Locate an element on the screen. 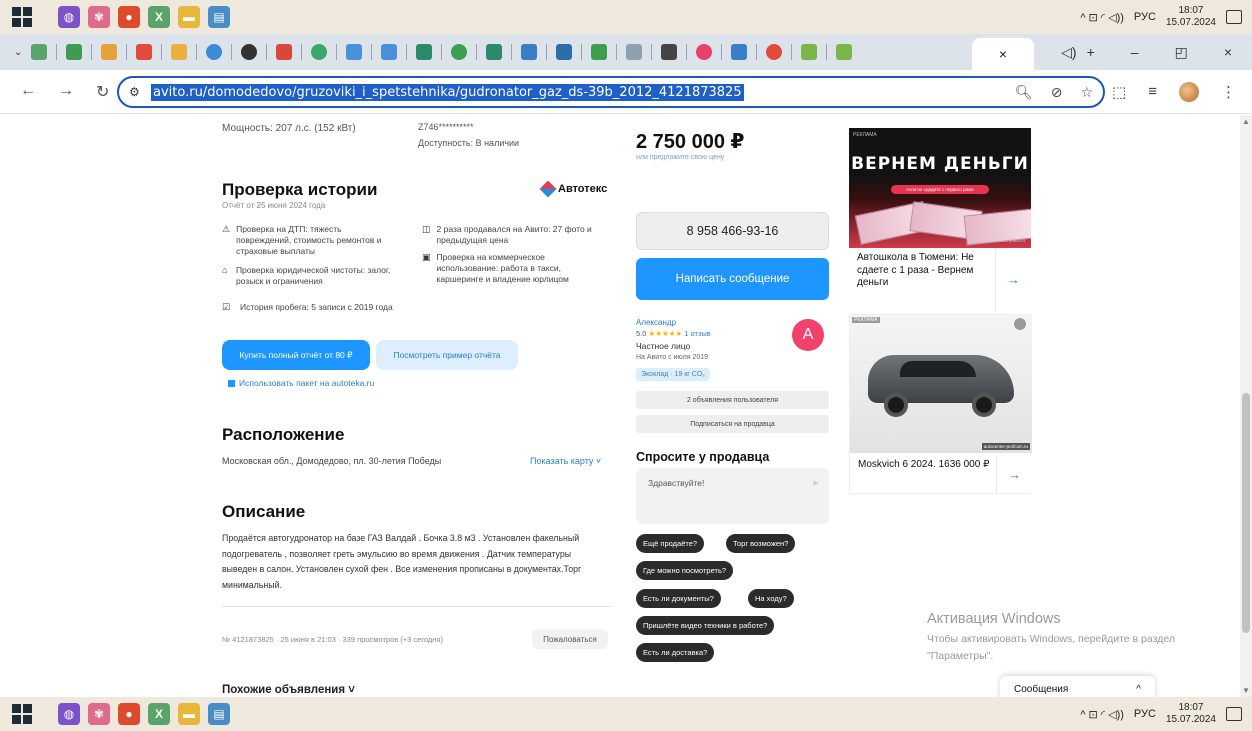  show-map-link: Показать карту ˅ is located at coordinates (565, 461).